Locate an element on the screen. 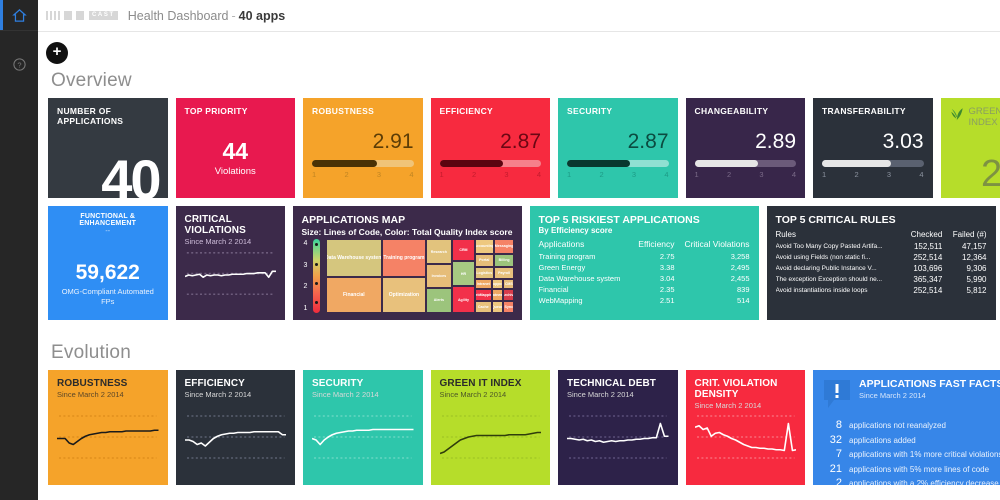 This screenshot has width=1000, height=500. table-row: WebMapping 2.51 514 is located at coordinates (644, 300).